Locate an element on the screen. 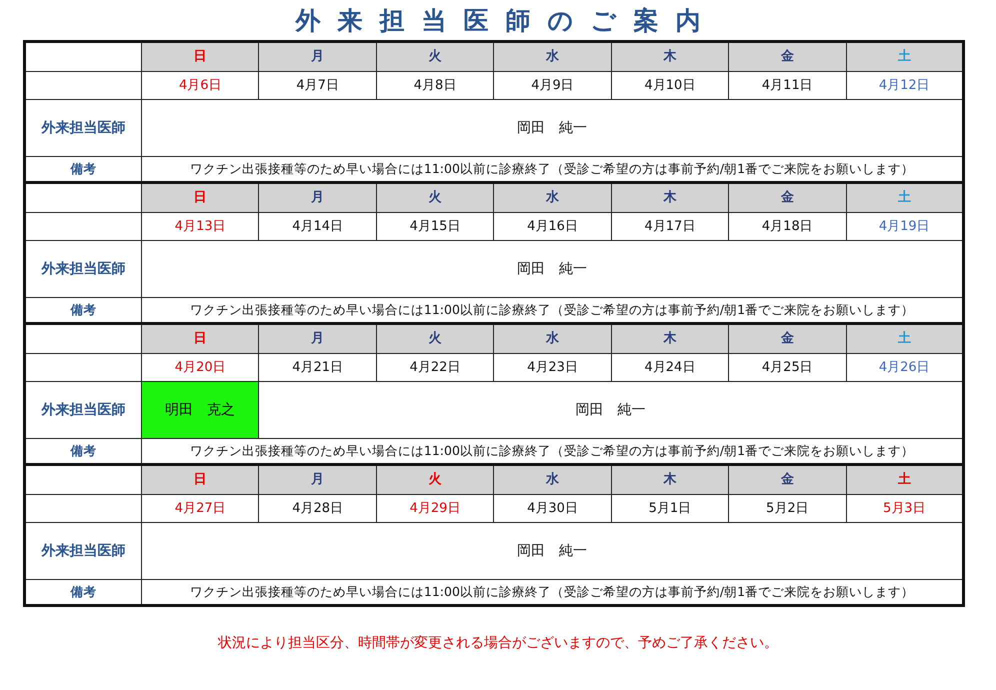 The width and height of the screenshot is (996, 690). date-cell: 4月18日 is located at coordinates (787, 226).